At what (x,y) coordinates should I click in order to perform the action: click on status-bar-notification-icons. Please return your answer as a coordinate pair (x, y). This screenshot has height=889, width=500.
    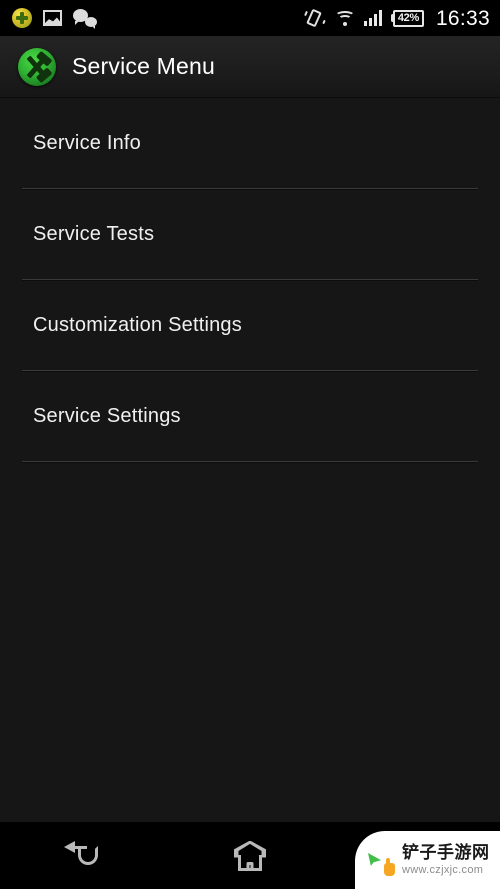
    Looking at the image, I should click on (54, 18).